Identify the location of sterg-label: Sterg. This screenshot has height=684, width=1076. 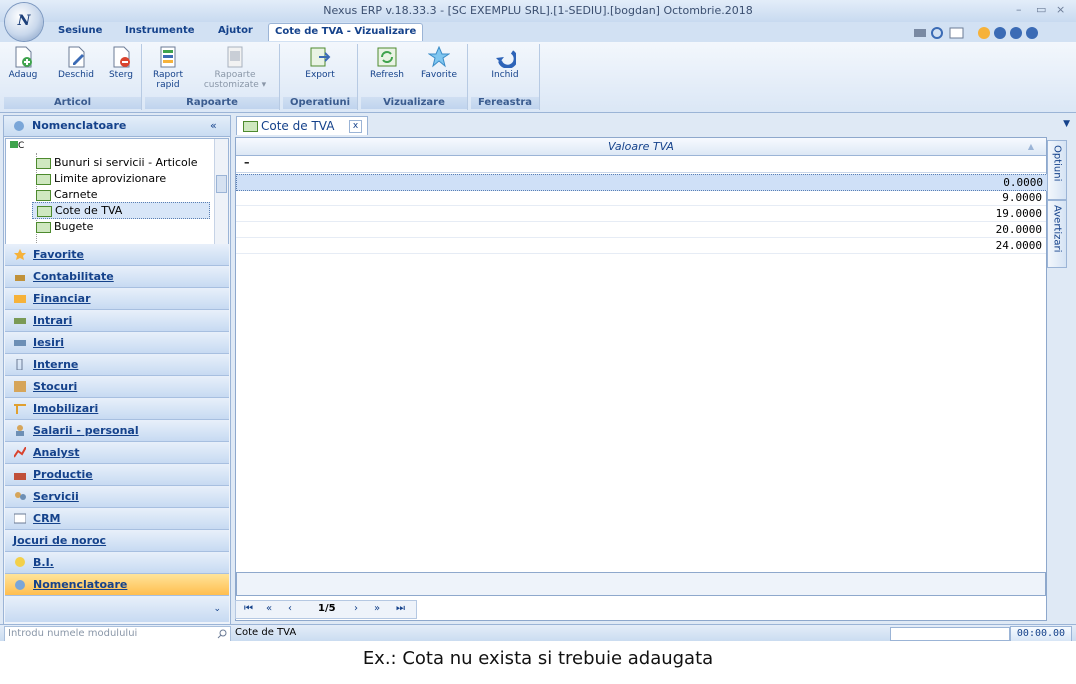
(121, 75).